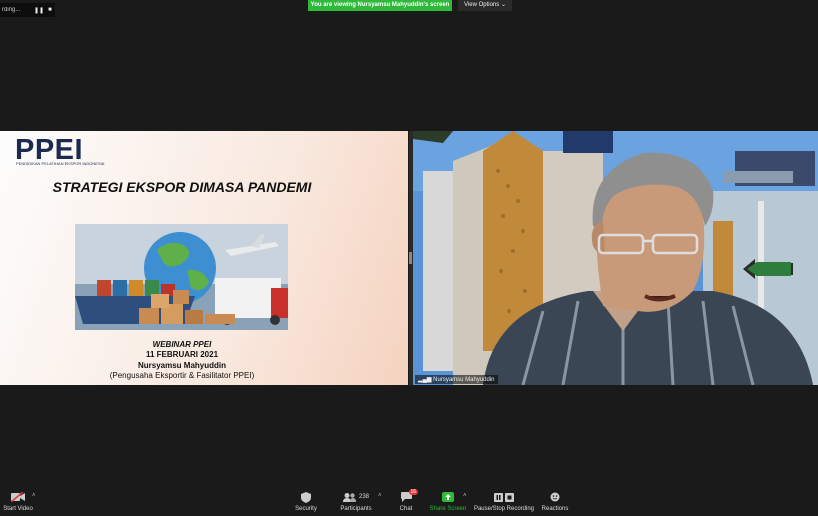 The width and height of the screenshot is (818, 516). What do you see at coordinates (356, 509) in the screenshot?
I see `participants-label: Participants` at bounding box center [356, 509].